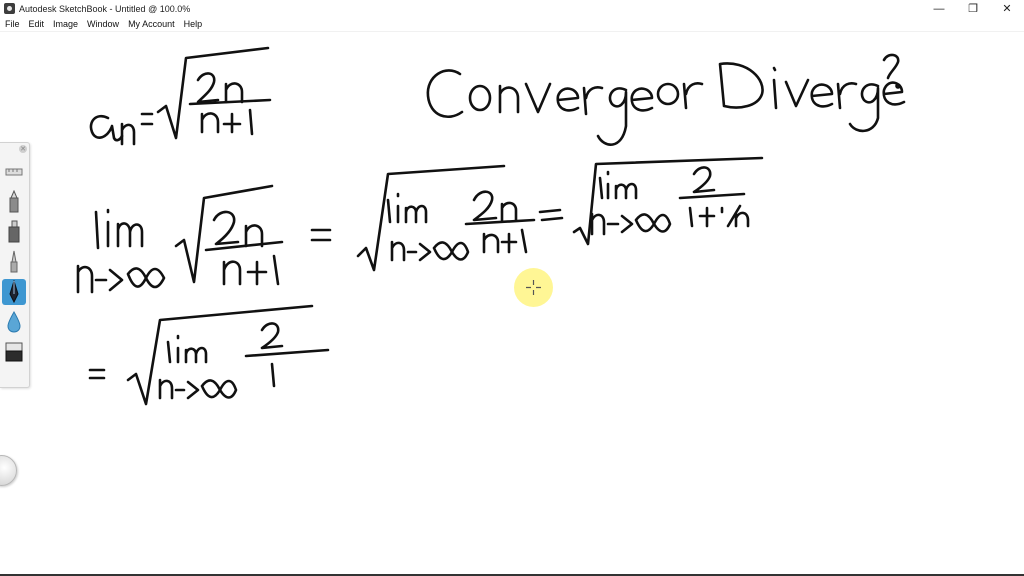 The height and width of the screenshot is (576, 1024). I want to click on ruler-tool, so click(14, 172).